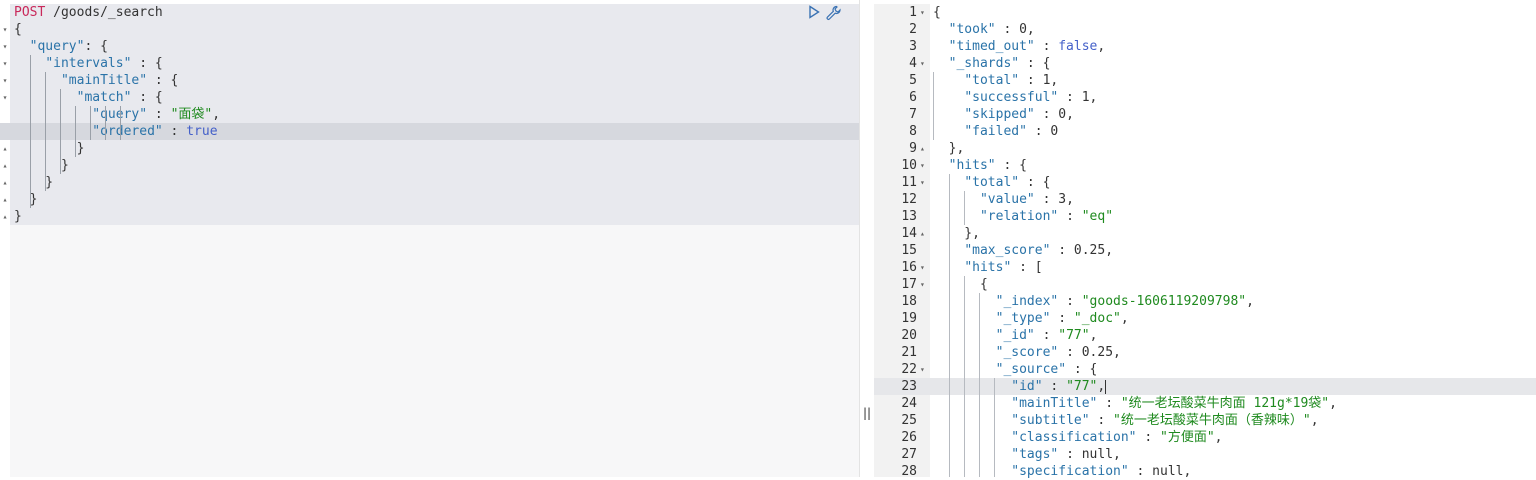  What do you see at coordinates (909, 420) in the screenshot?
I see `line-number: 25` at bounding box center [909, 420].